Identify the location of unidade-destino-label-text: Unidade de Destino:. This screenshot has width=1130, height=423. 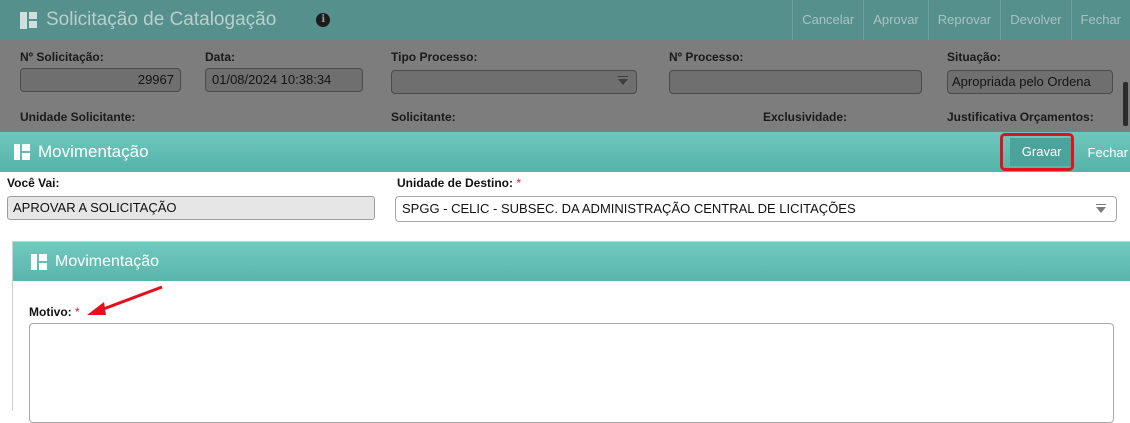
(455, 183).